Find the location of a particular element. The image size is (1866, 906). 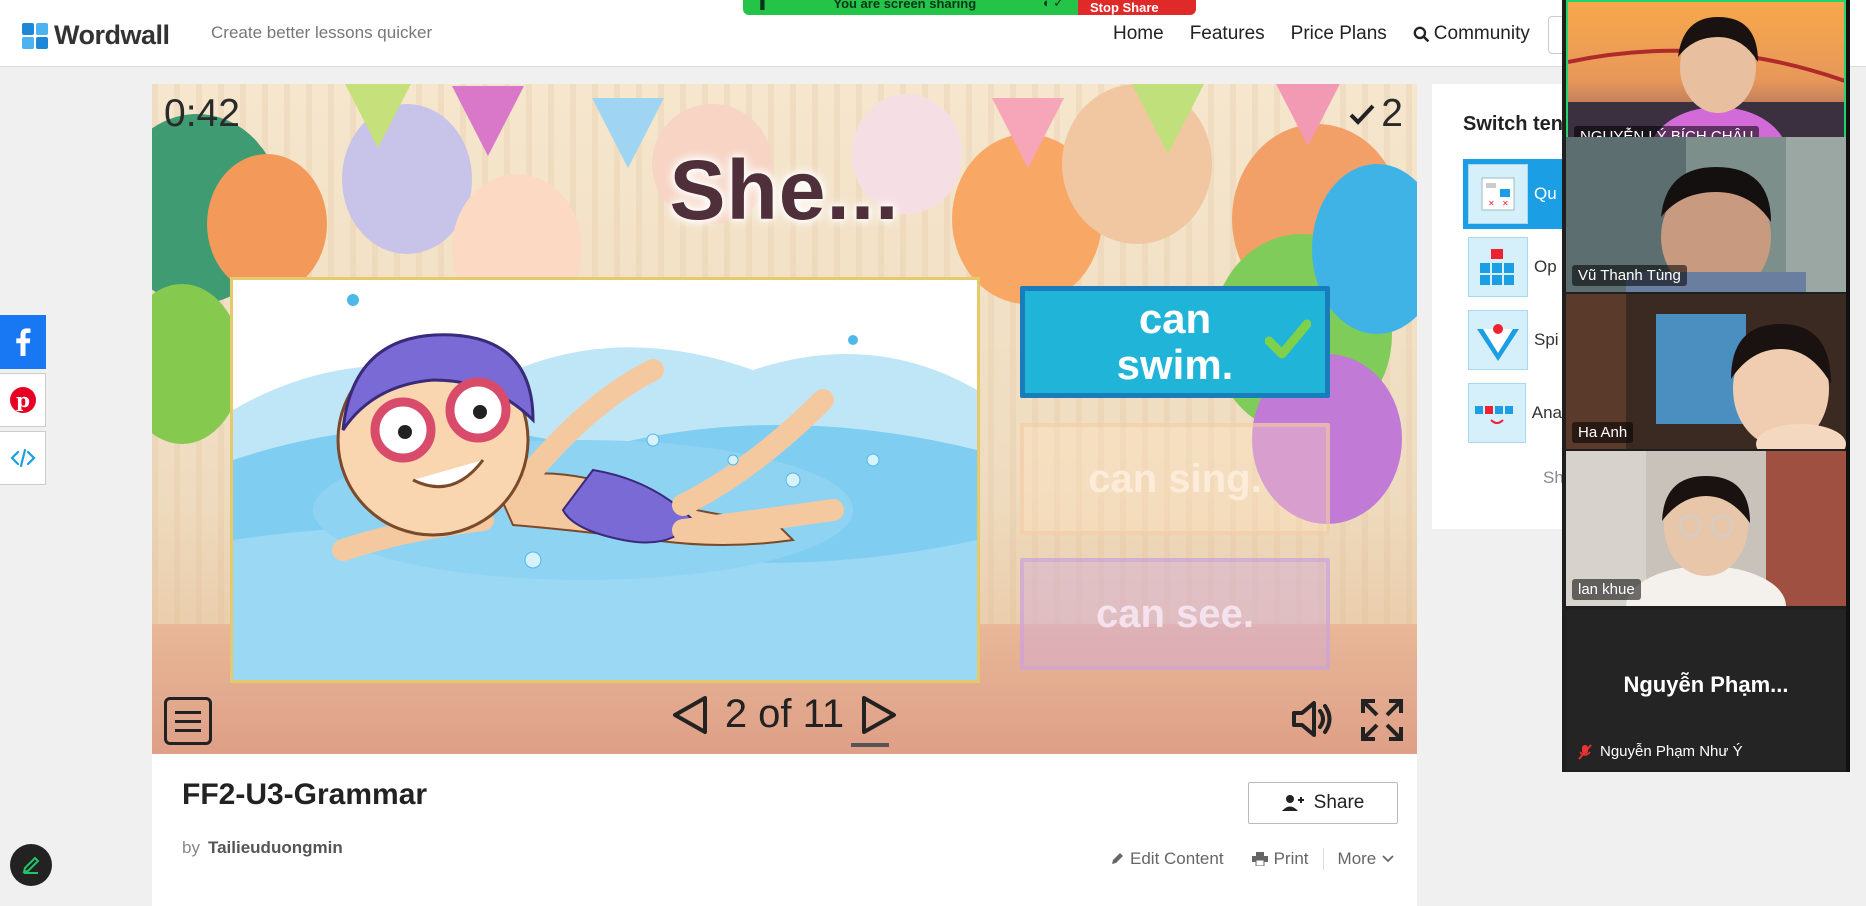

participant-video-off: Nguyễn Phạm... Nguyễn Phạm Như Ý is located at coordinates (1706, 690).